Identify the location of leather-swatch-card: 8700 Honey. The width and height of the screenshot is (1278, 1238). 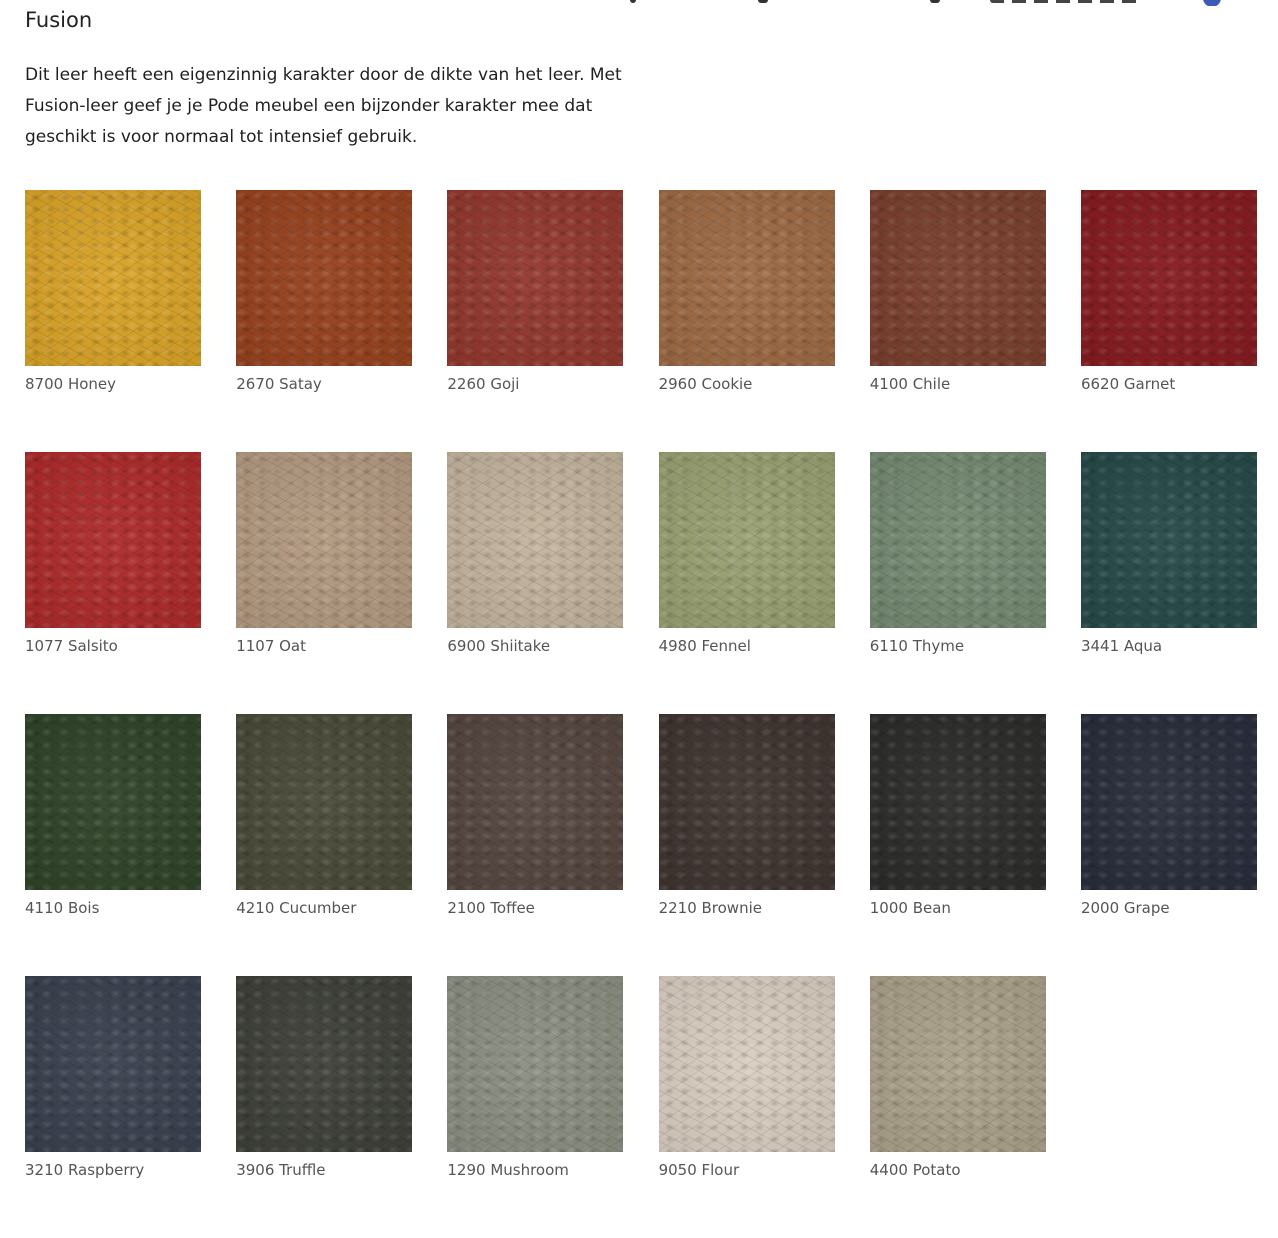
(113, 321).